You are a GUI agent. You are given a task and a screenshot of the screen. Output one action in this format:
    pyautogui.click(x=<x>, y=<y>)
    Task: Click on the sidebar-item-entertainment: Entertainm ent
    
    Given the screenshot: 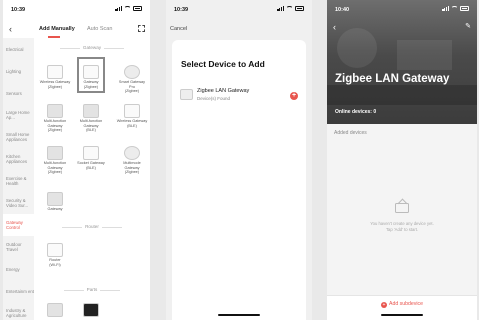 What is the action you would take?
    pyautogui.click(x=18, y=291)
    